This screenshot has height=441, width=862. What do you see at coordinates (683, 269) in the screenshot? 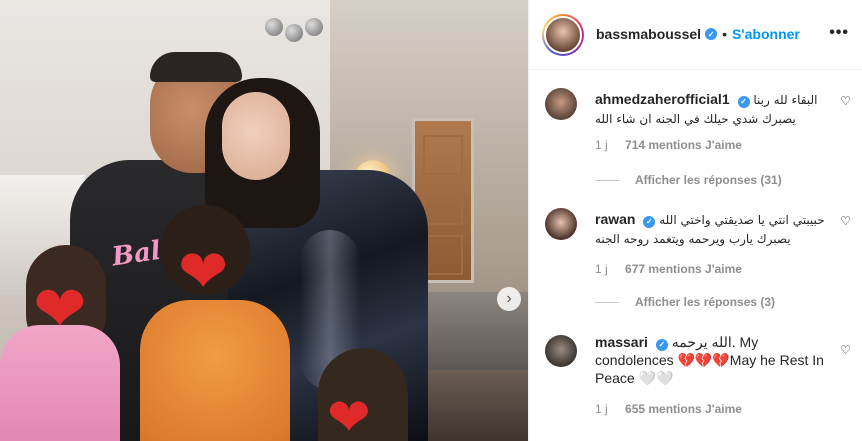
I see `comment-likes: 677 mentions J'aime` at bounding box center [683, 269].